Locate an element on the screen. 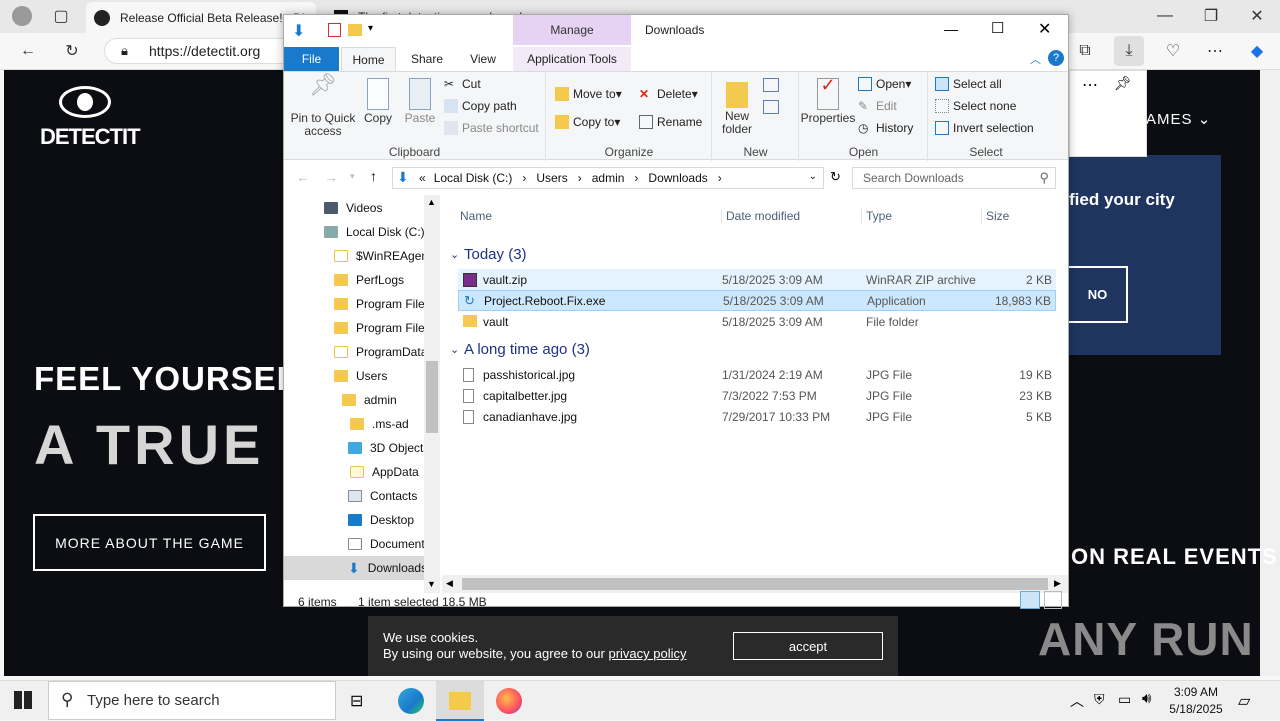  windows-start-icon is located at coordinates (23, 700).